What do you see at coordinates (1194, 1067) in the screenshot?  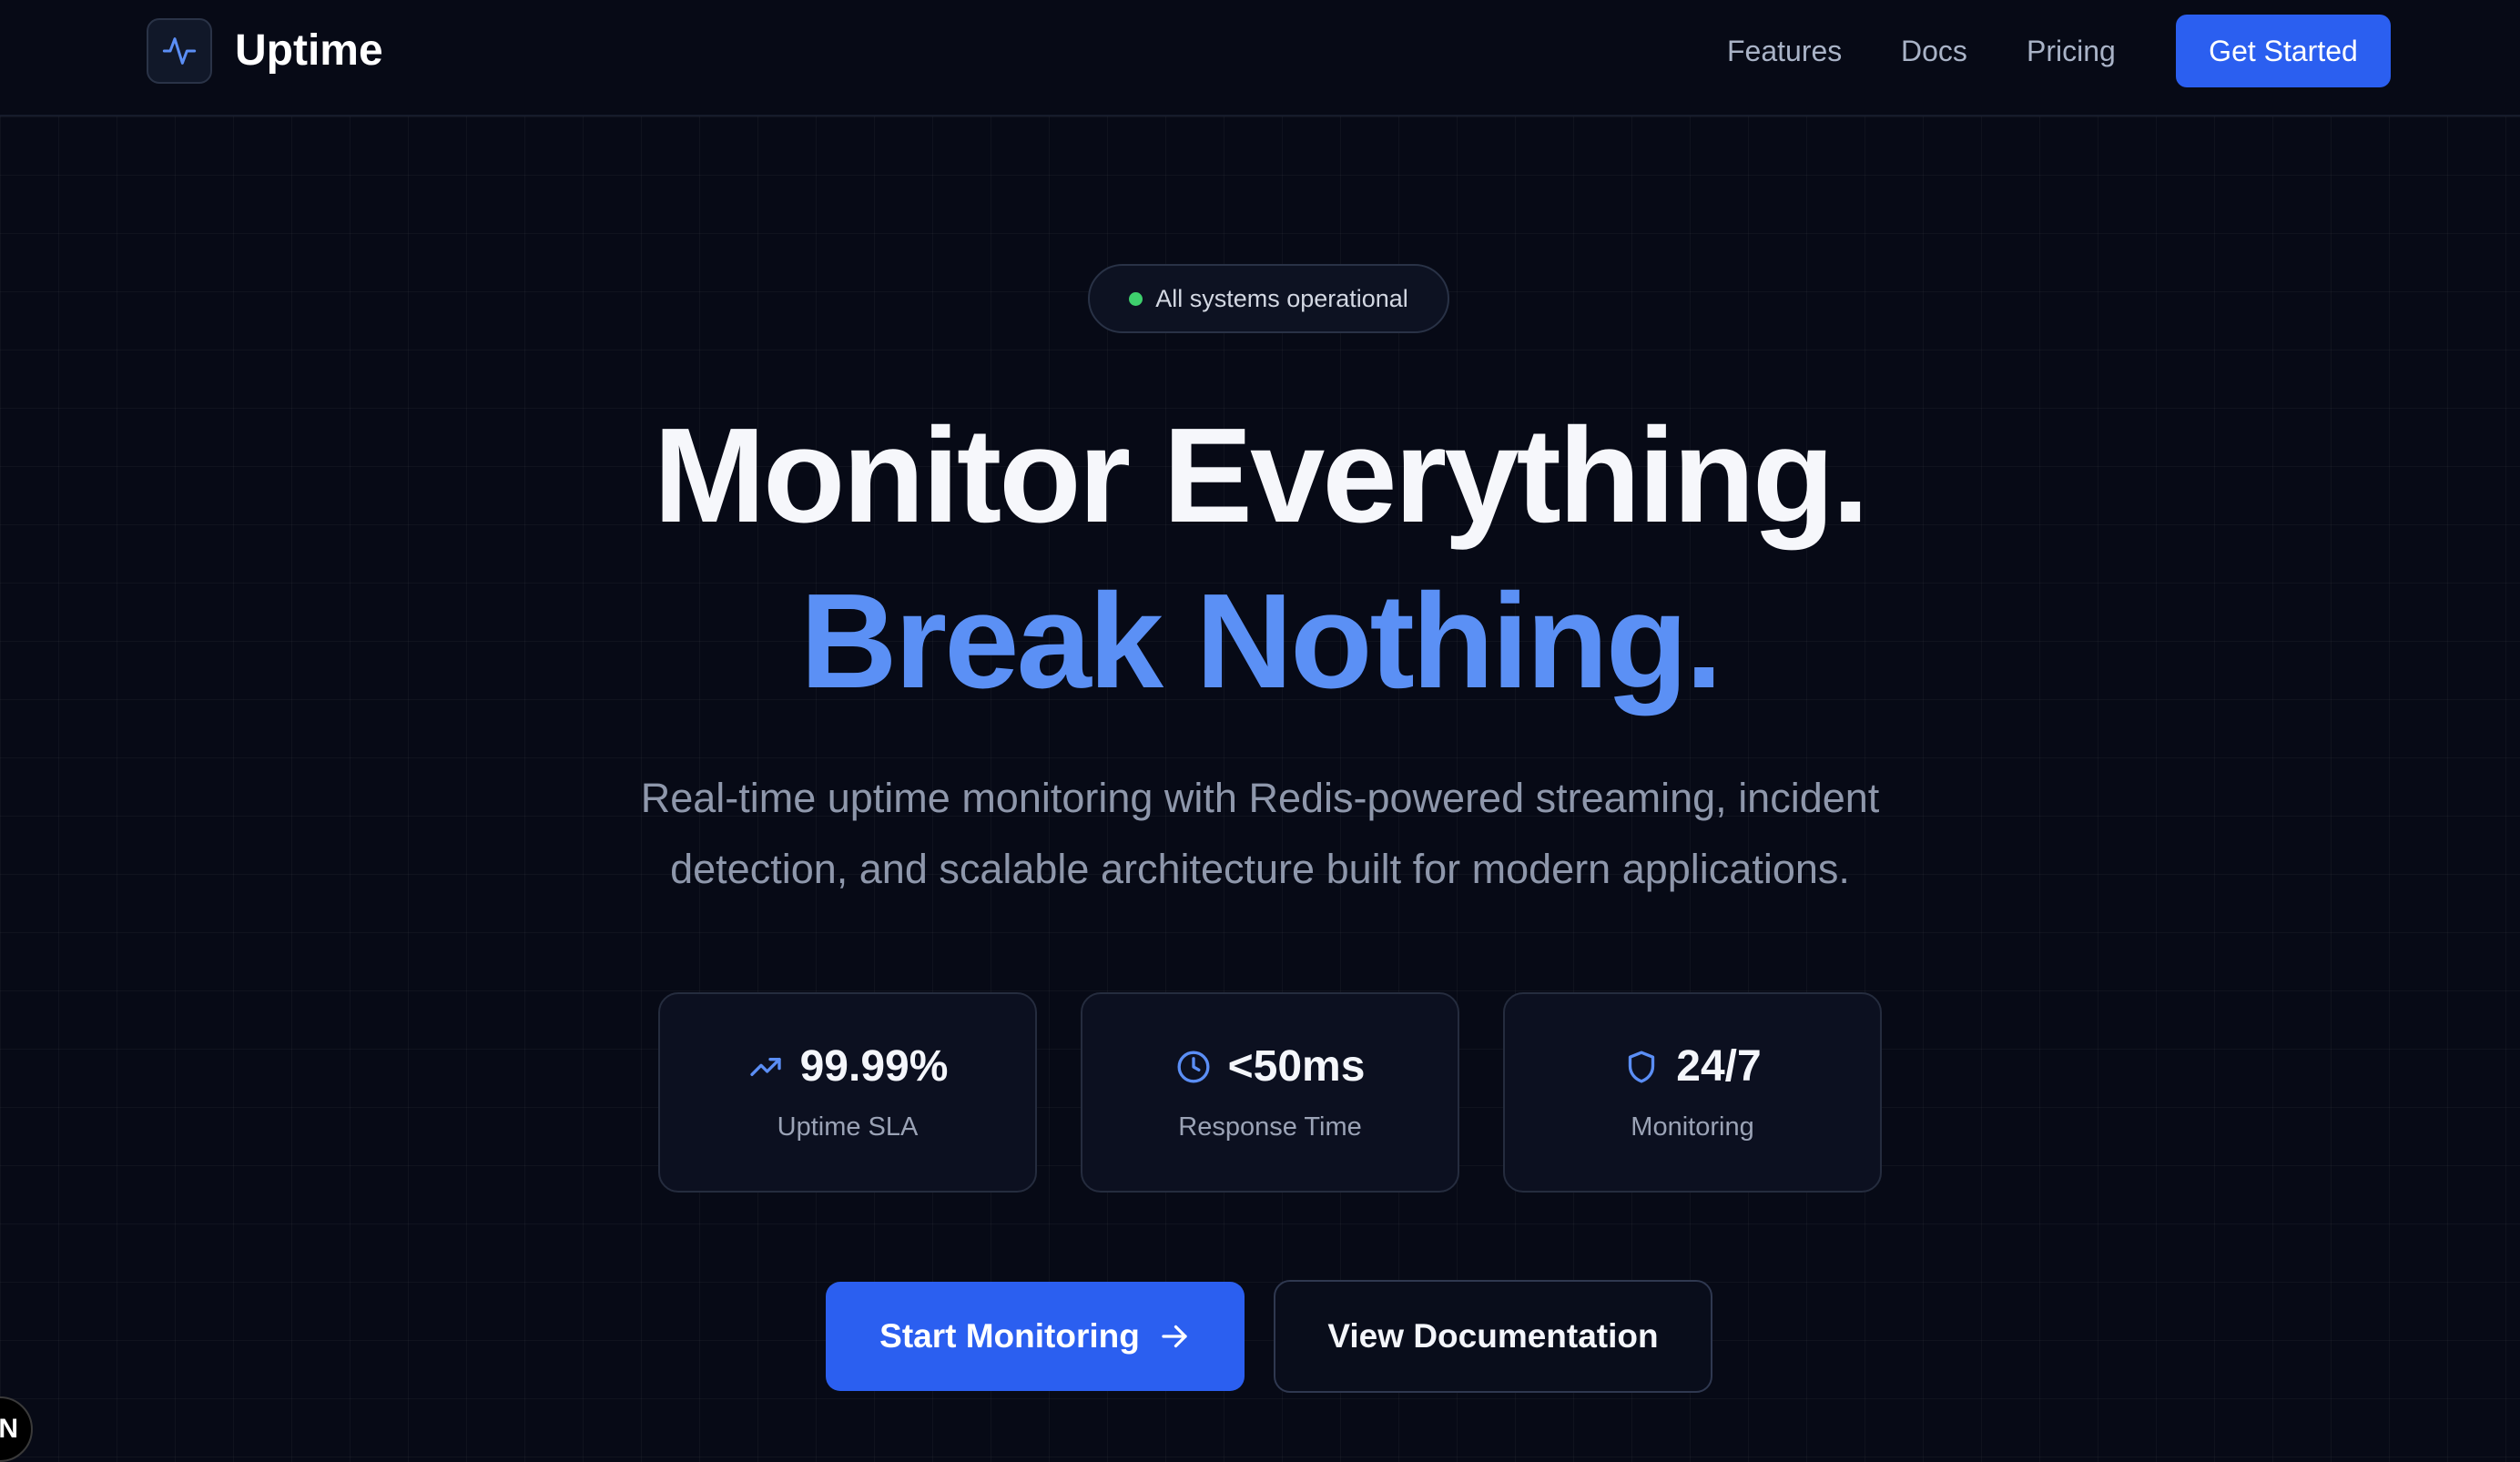 I see `clock-icon` at bounding box center [1194, 1067].